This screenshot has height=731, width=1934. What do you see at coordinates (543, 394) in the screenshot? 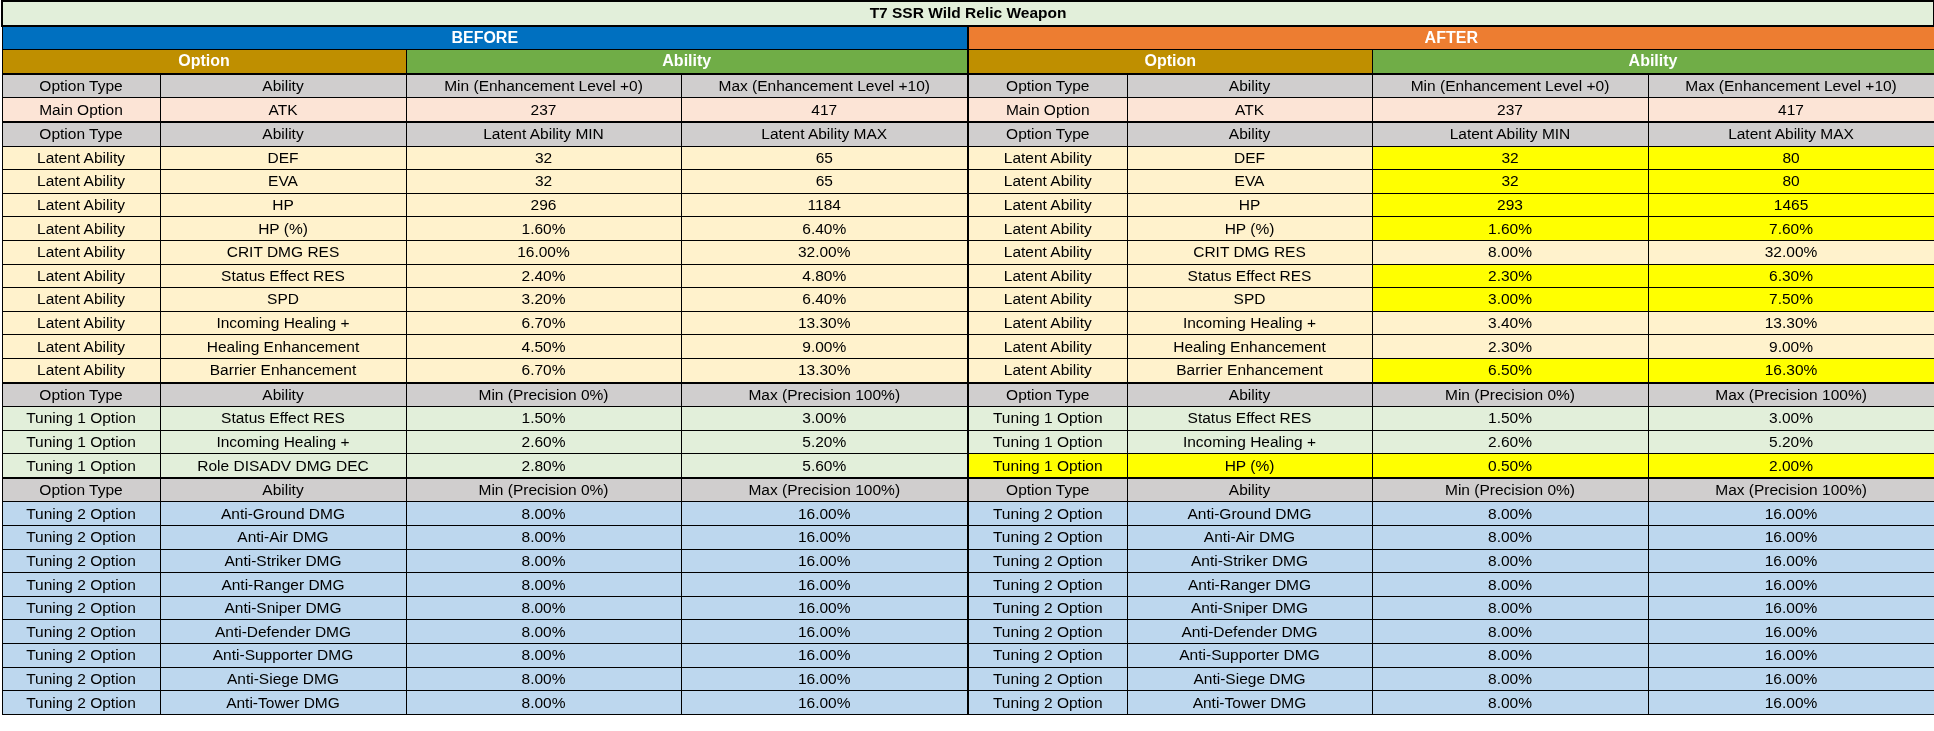
I see `column-header: Min (Precision 0%)` at bounding box center [543, 394].